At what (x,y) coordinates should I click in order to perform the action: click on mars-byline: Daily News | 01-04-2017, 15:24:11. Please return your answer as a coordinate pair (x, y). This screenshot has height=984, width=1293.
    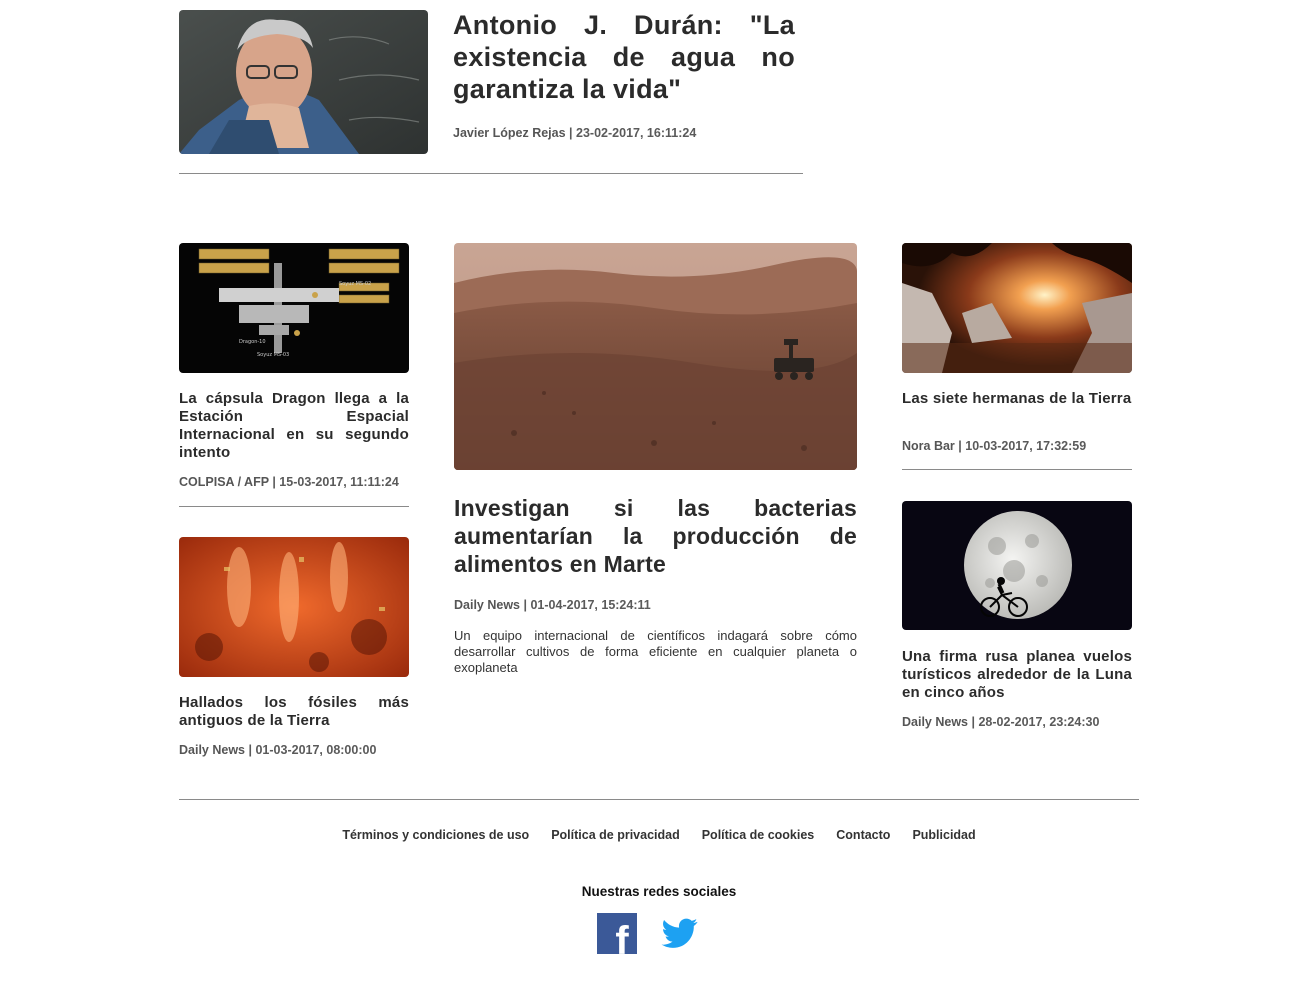
    Looking at the image, I should click on (552, 605).